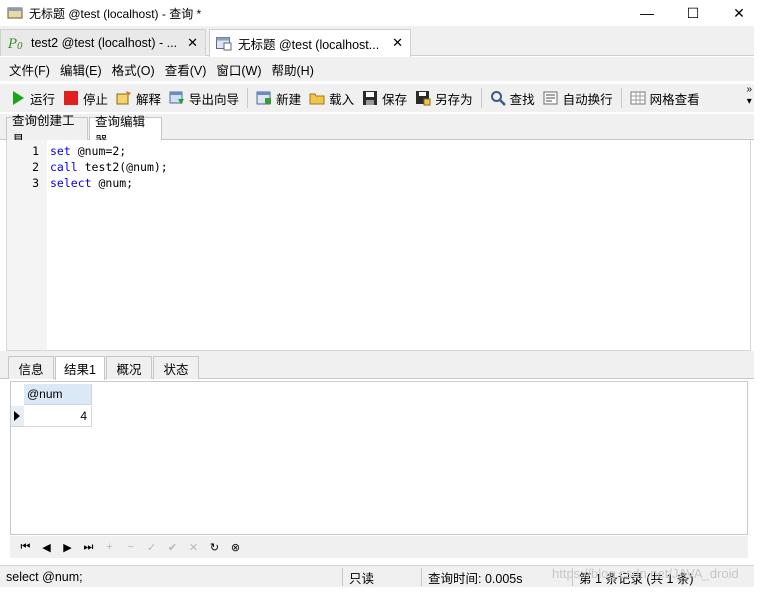 This screenshot has width=762, height=594. What do you see at coordinates (498, 98) in the screenshot?
I see `search-icon` at bounding box center [498, 98].